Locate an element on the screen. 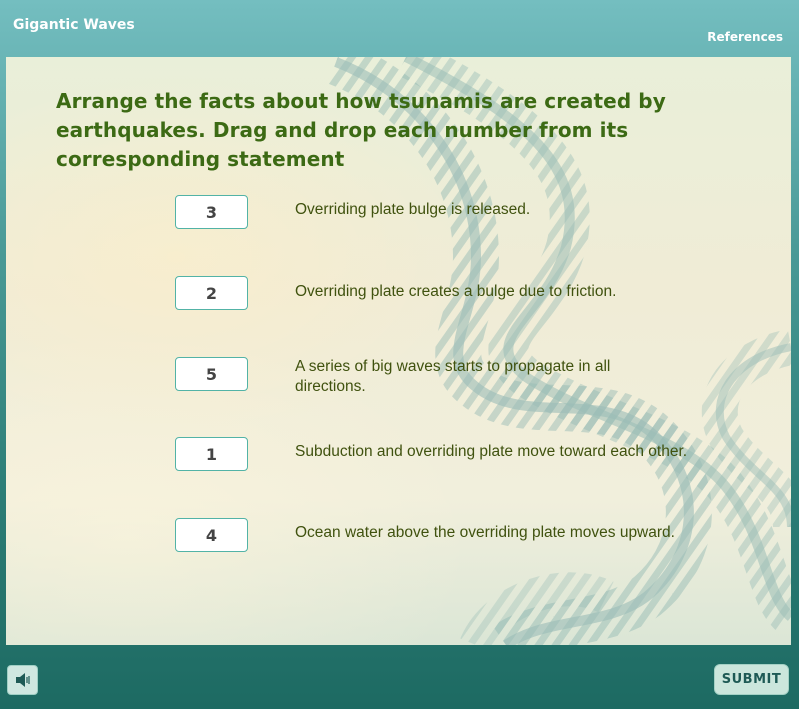 Image resolution: width=799 pixels, height=709 pixels. submit-button: SUBMIT is located at coordinates (751, 679).